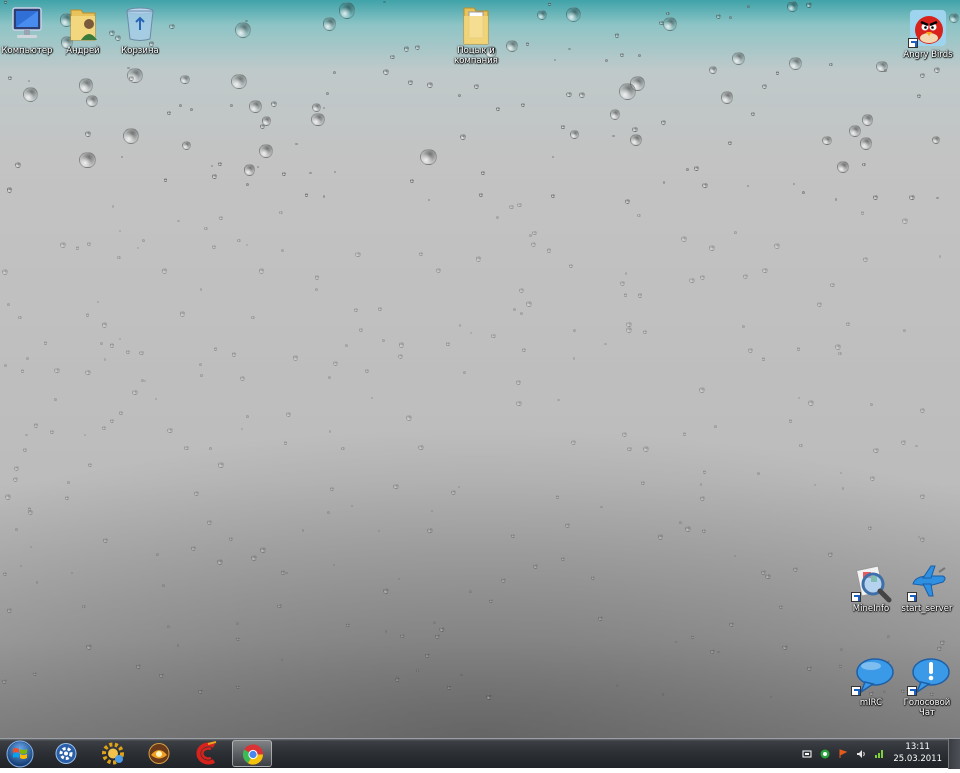 This screenshot has width=960, height=773. I want to click on desktop-icon-folder: Поцык и компания, so click(476, 35).